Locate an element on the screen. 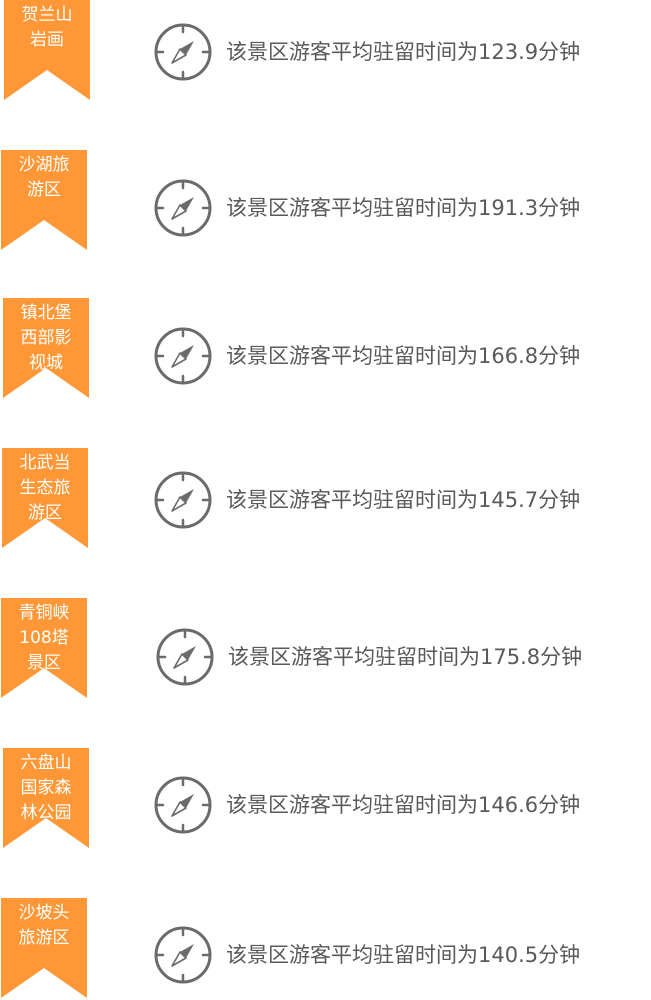 This screenshot has height=1000, width=651. dwell-time-text: 该景区游客平均驻留时间为140.5分钟 is located at coordinates (403, 955).